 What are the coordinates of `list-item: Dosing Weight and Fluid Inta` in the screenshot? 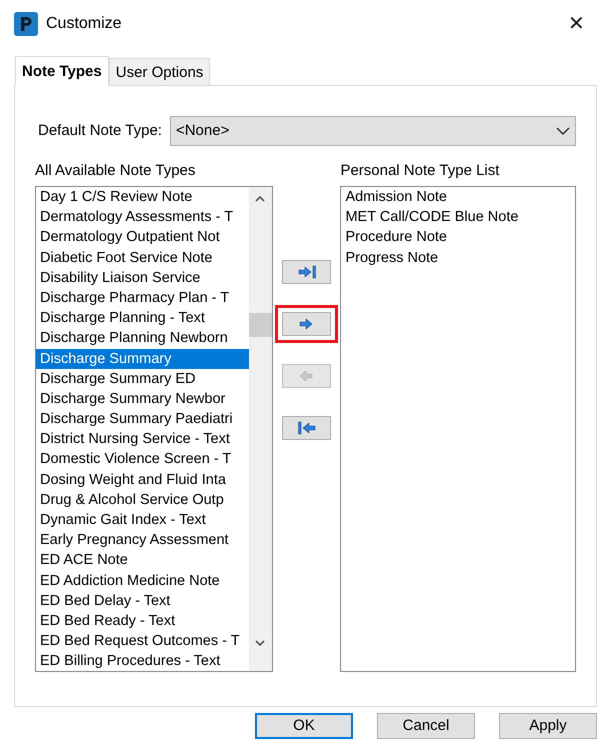 It's located at (142, 480).